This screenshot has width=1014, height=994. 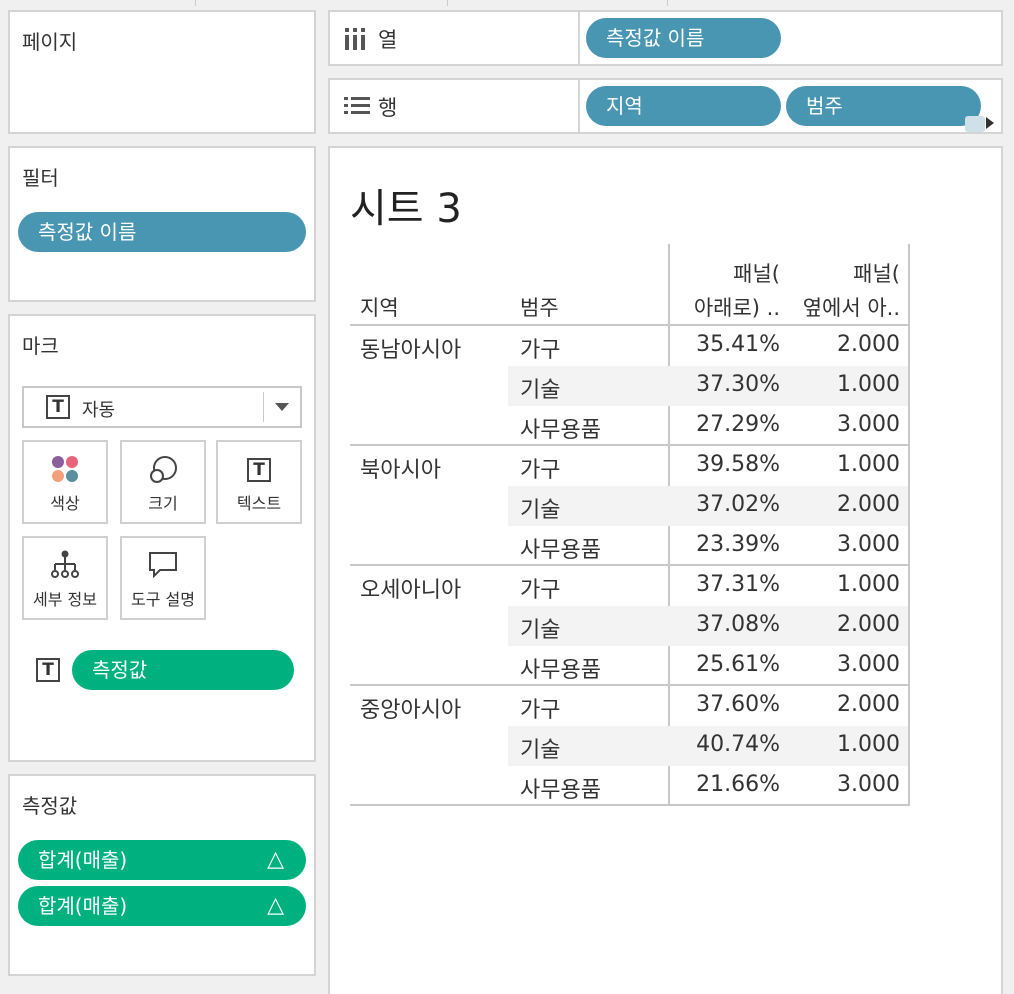 What do you see at coordinates (909, 525) in the screenshot?
I see `table-right-edge` at bounding box center [909, 525].